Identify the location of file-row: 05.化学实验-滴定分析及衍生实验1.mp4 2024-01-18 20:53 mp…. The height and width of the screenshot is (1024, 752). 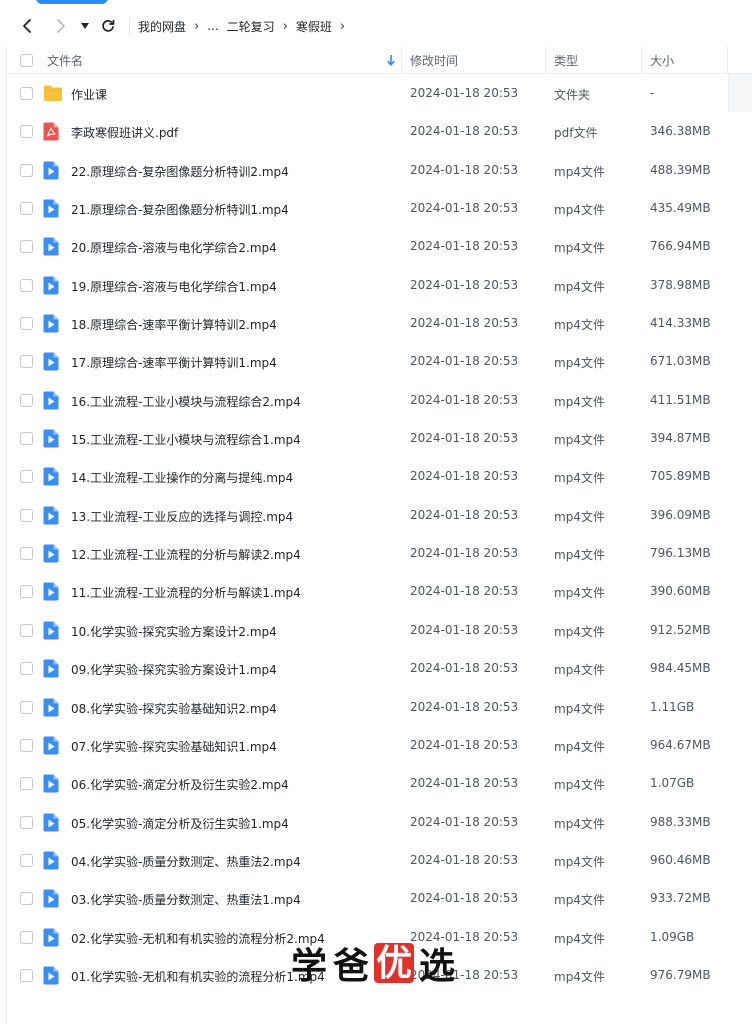
(379, 822).